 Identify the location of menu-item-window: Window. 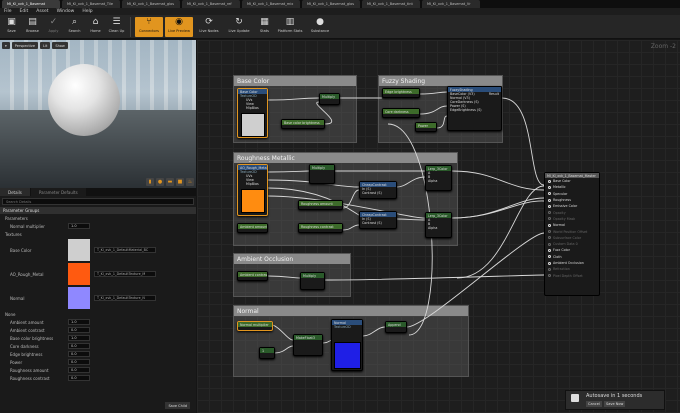
(66, 11).